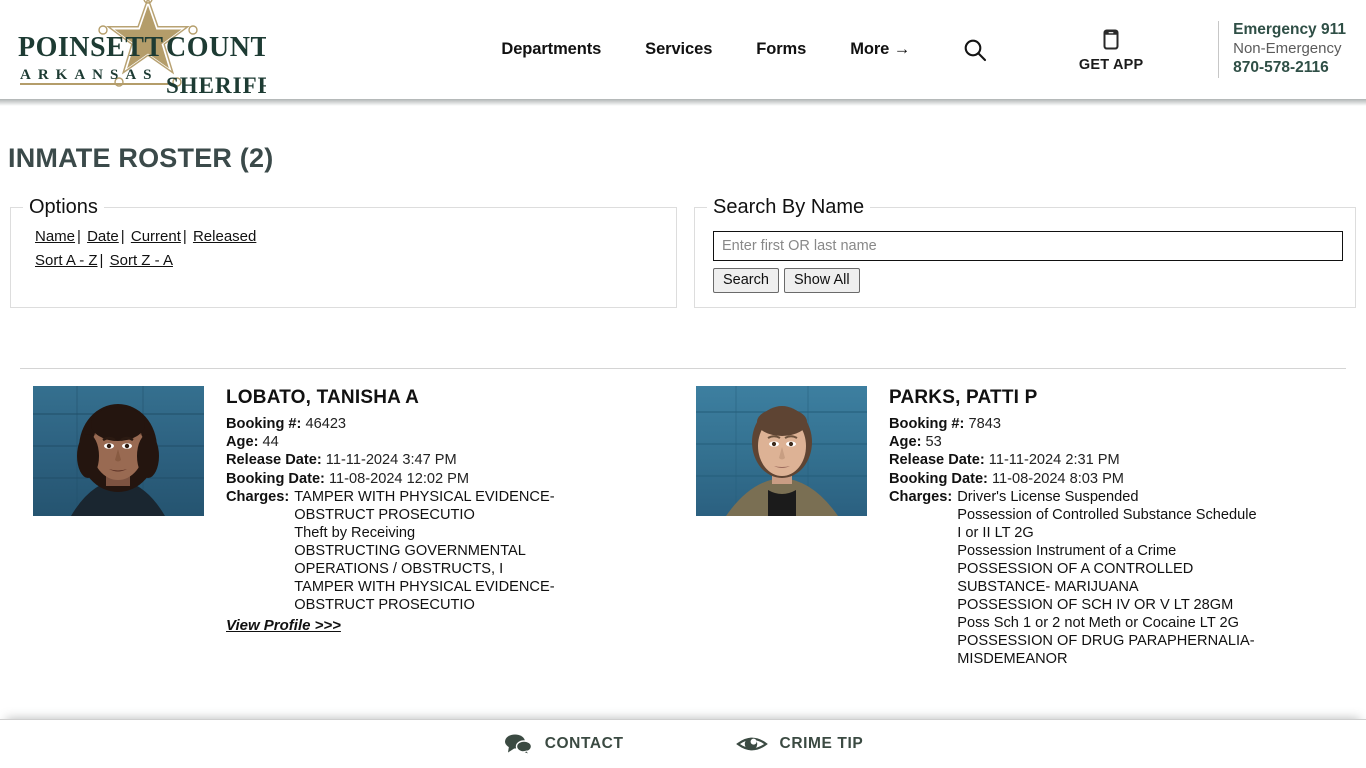  What do you see at coordinates (789, 207) in the screenshot?
I see `search-legend: Search By Name` at bounding box center [789, 207].